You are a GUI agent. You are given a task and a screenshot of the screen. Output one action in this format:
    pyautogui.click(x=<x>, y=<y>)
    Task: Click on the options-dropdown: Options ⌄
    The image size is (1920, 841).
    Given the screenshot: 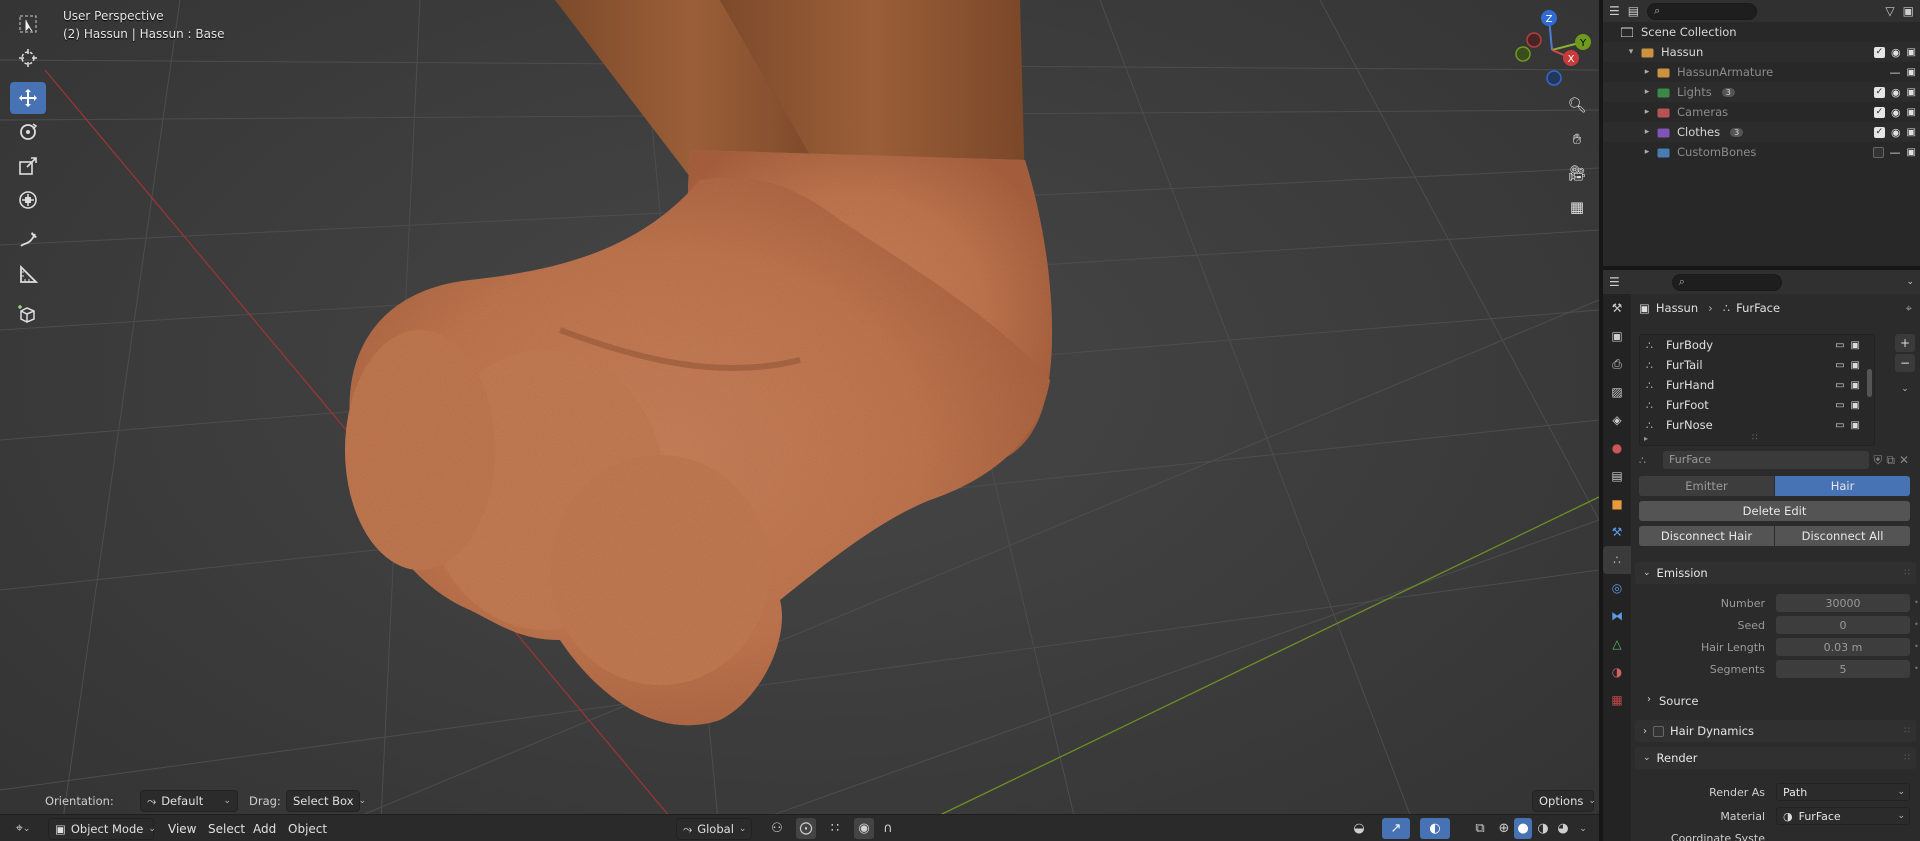 What is the action you would take?
    pyautogui.click(x=1564, y=801)
    